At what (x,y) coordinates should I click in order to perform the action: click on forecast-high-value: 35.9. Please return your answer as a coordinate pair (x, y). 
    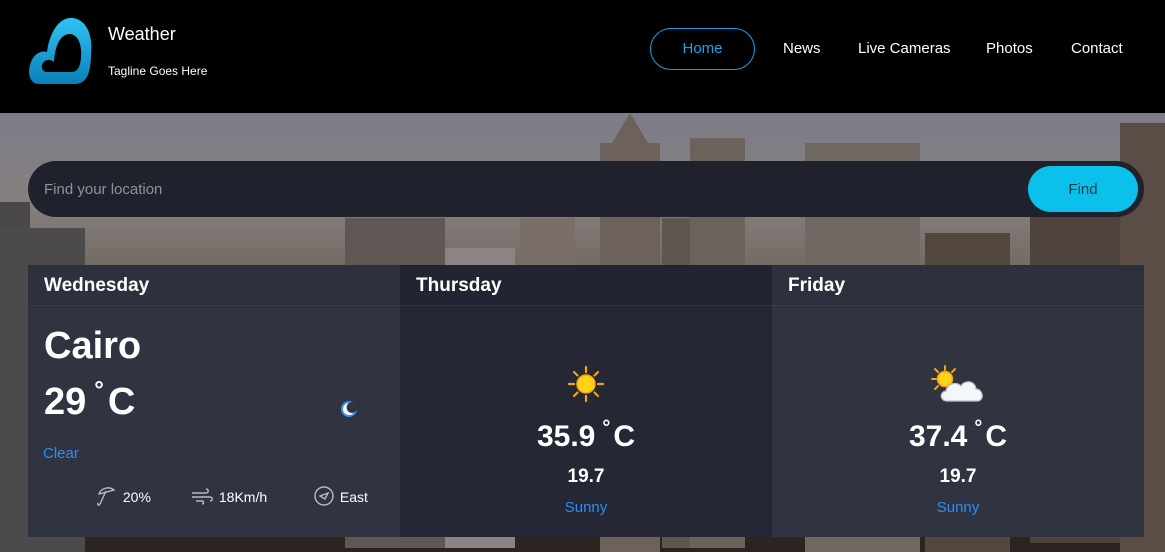
    Looking at the image, I should click on (566, 436).